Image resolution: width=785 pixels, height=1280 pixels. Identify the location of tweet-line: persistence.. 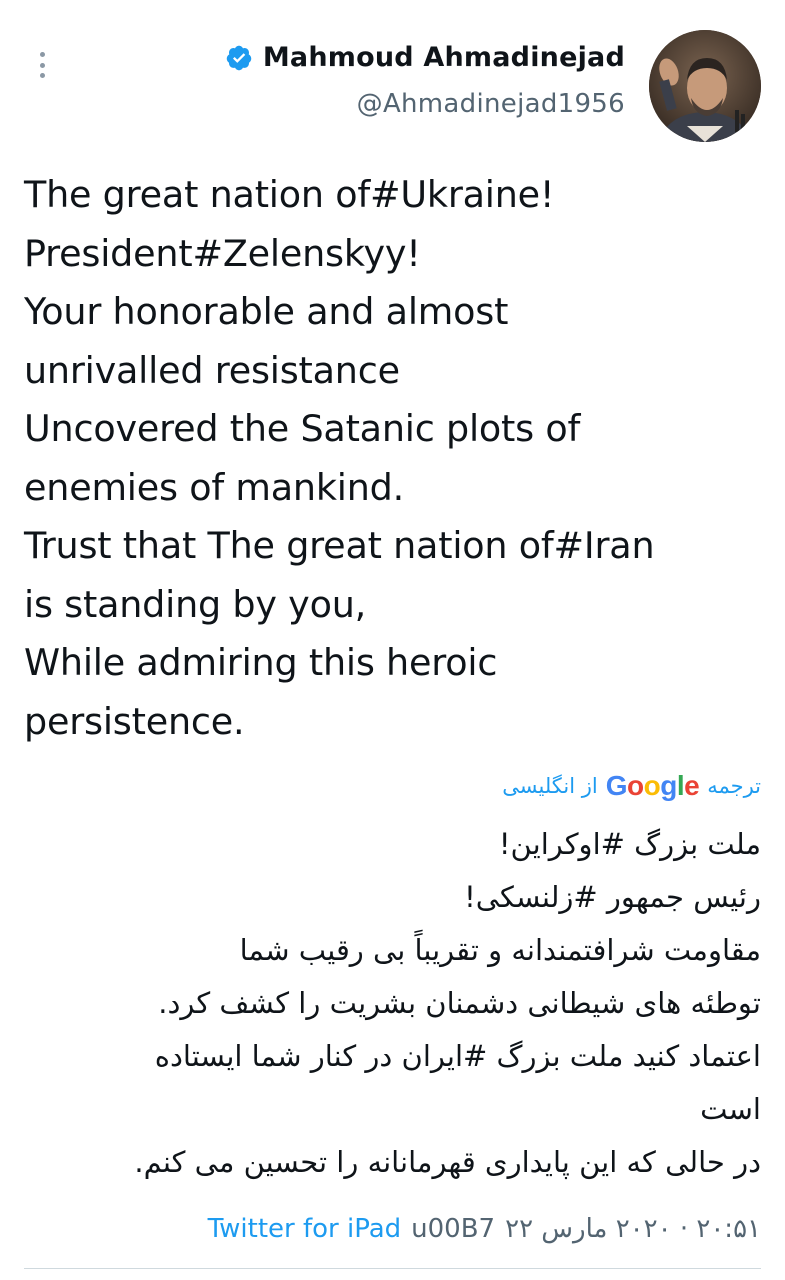
(134, 721).